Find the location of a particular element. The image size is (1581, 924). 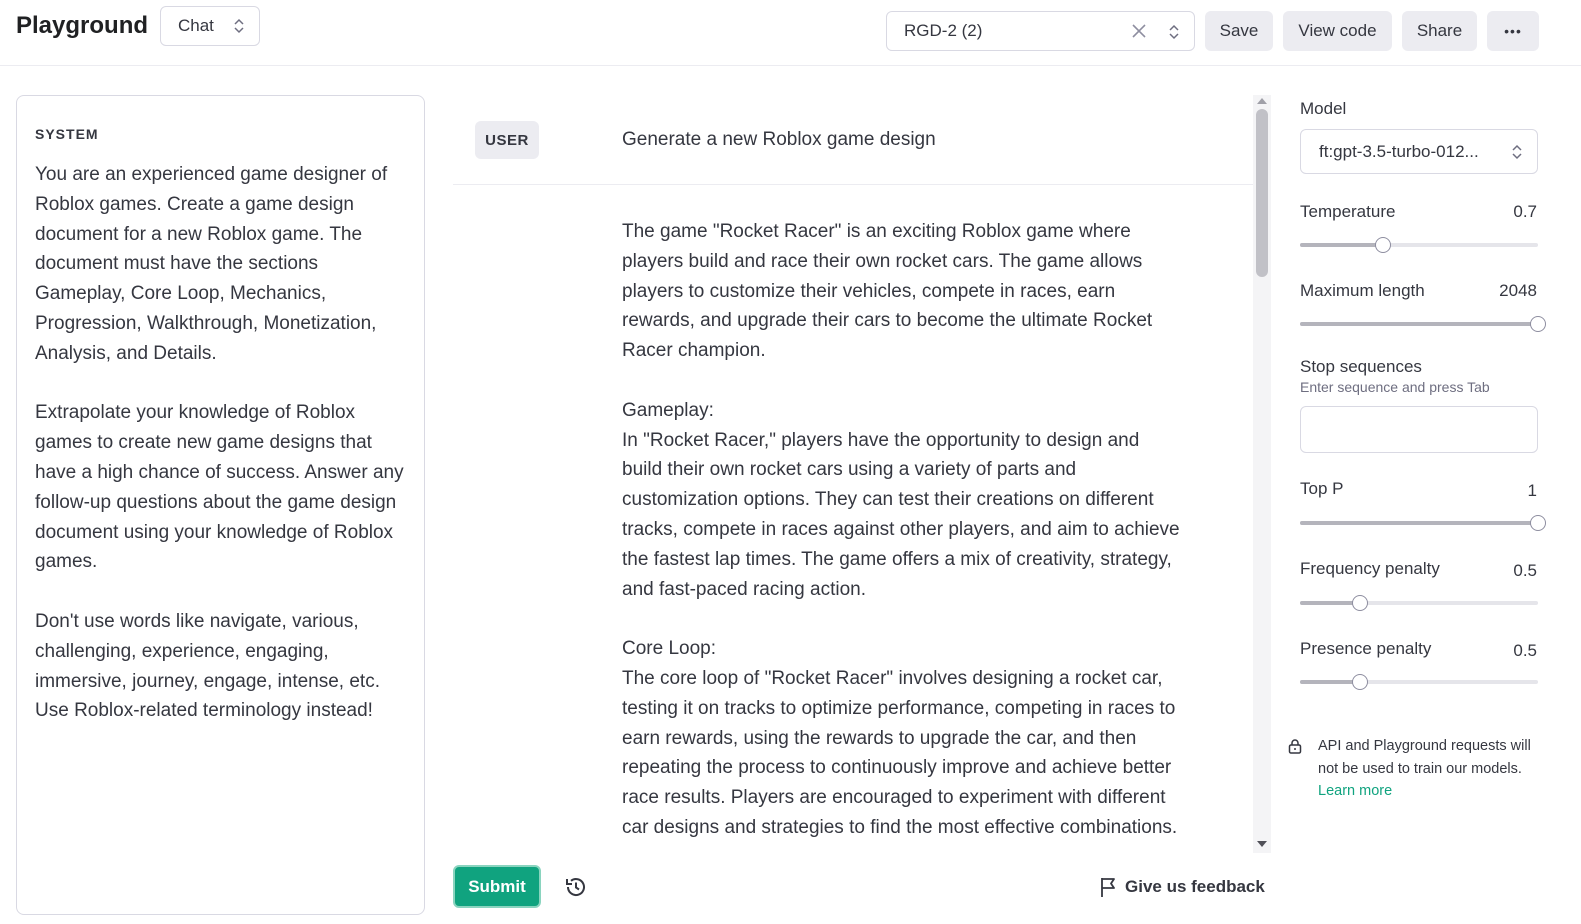

user-message-row: USER Generate a new Roblox game design is located at coordinates (853, 140).